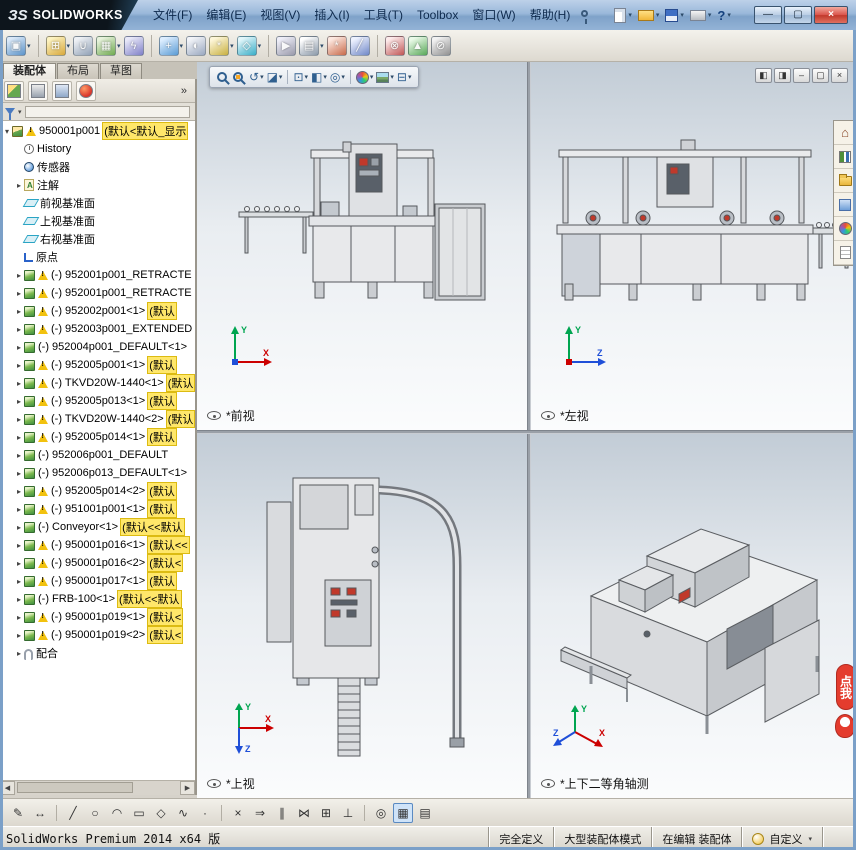 The image size is (856, 850). I want to click on minimize-button: —, so click(768, 15).